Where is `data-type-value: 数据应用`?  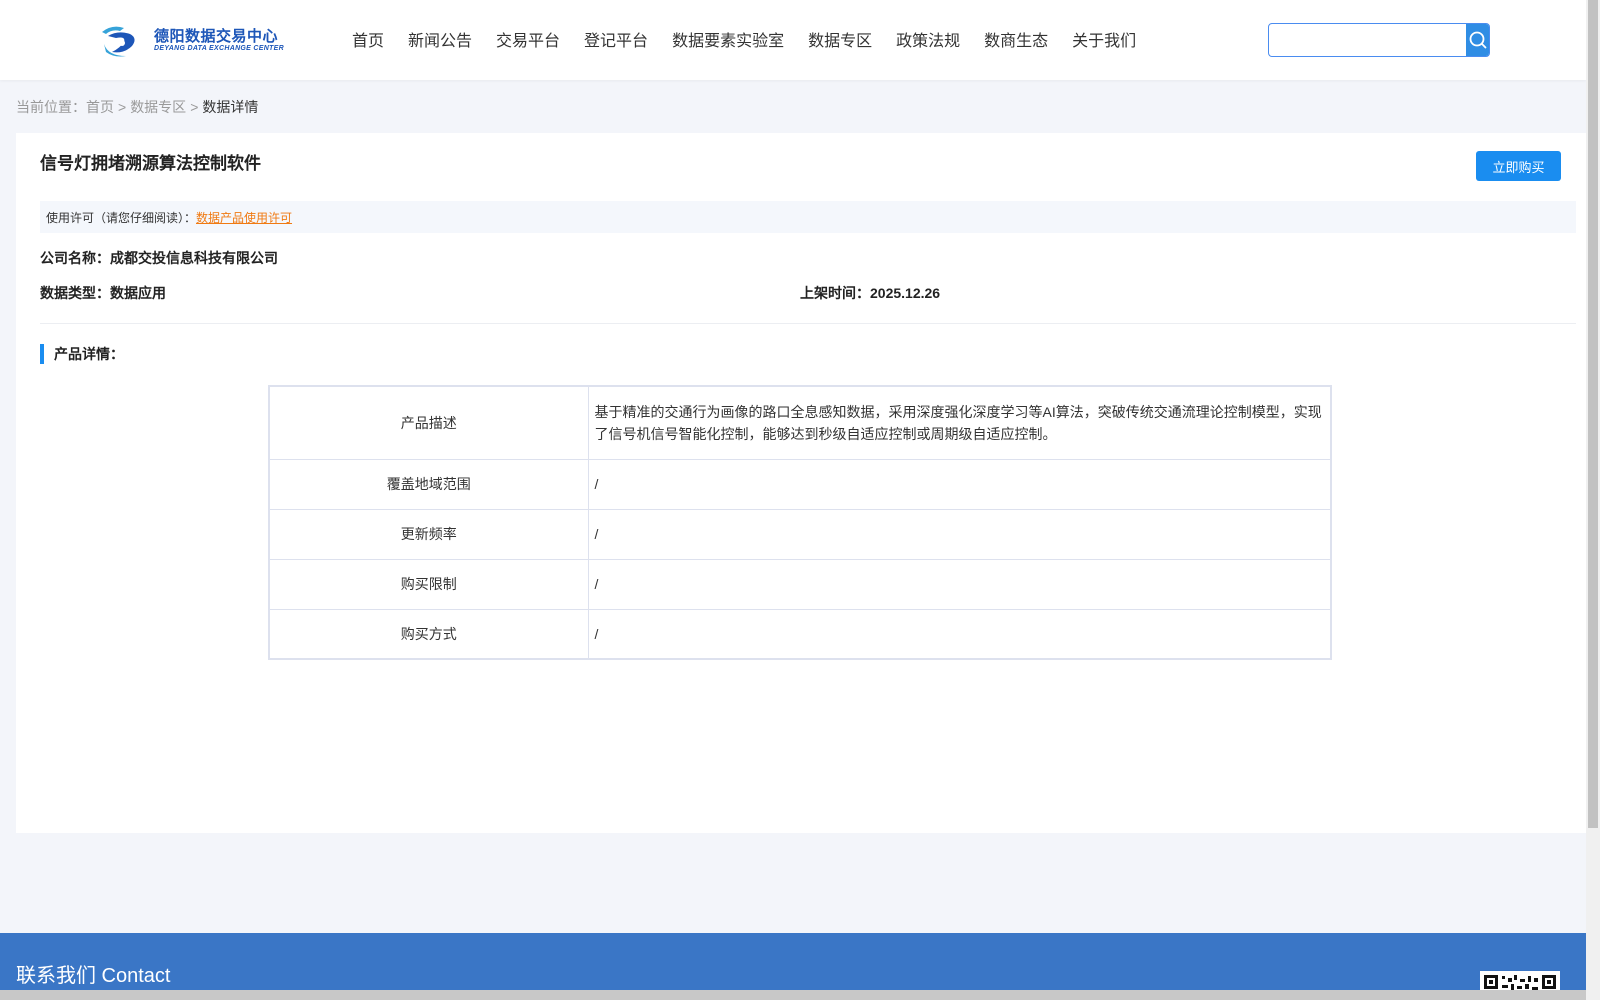 data-type-value: 数据应用 is located at coordinates (138, 293).